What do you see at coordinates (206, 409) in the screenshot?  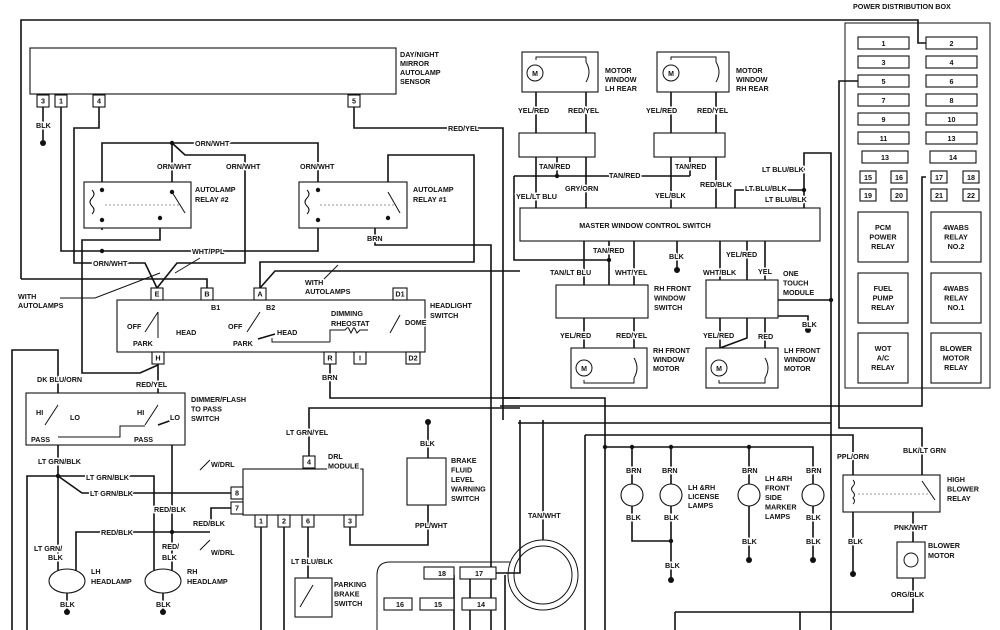 I see `dimmer-switch-name: TO PASS` at bounding box center [206, 409].